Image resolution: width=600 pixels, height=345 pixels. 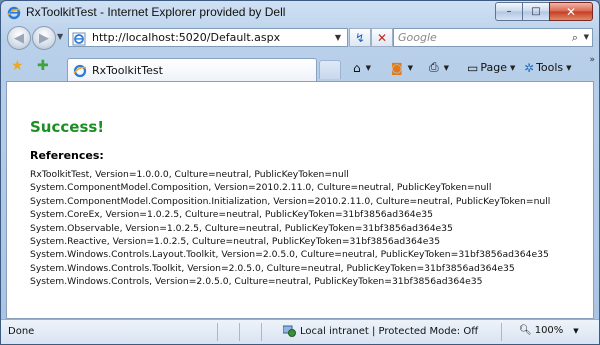 I want to click on back-button: ◀, so click(x=19, y=38).